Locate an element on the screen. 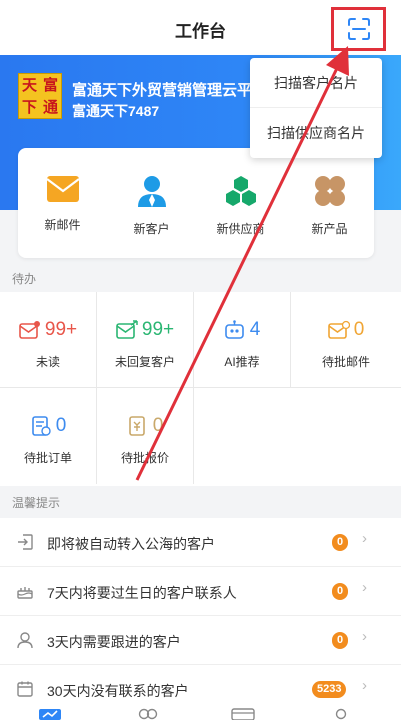 This screenshot has width=401, height=720. quick-actions-card: 新邮件 新客户 新供应商 新产品 is located at coordinates (196, 203).